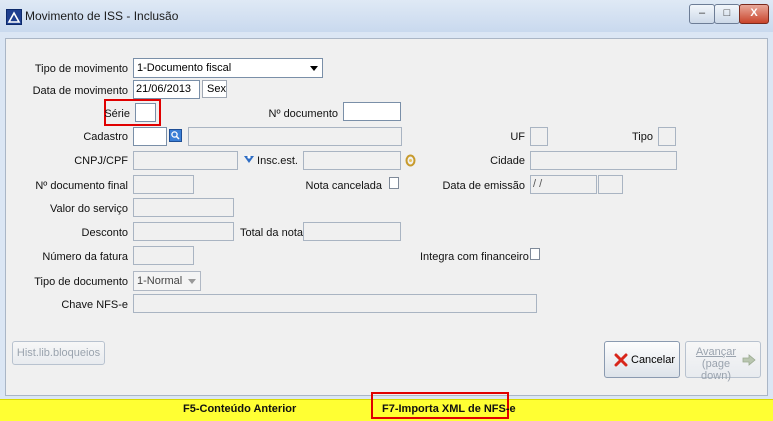 Image resolution: width=773 pixels, height=421 pixels. I want to click on cancel-button: Cancelar, so click(642, 359).